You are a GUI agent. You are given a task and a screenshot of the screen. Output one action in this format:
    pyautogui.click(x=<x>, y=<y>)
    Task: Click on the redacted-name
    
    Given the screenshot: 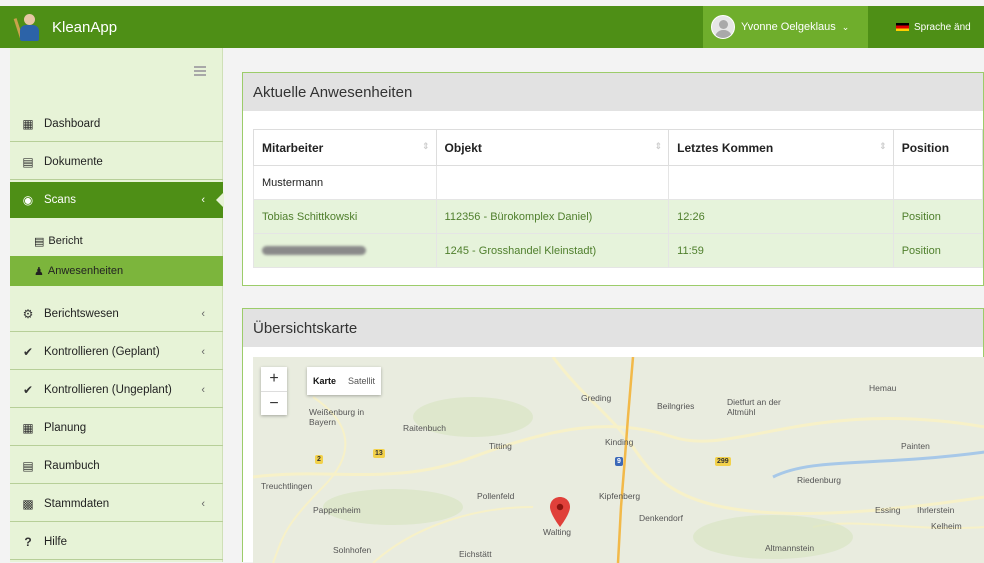 What is the action you would take?
    pyautogui.click(x=314, y=251)
    